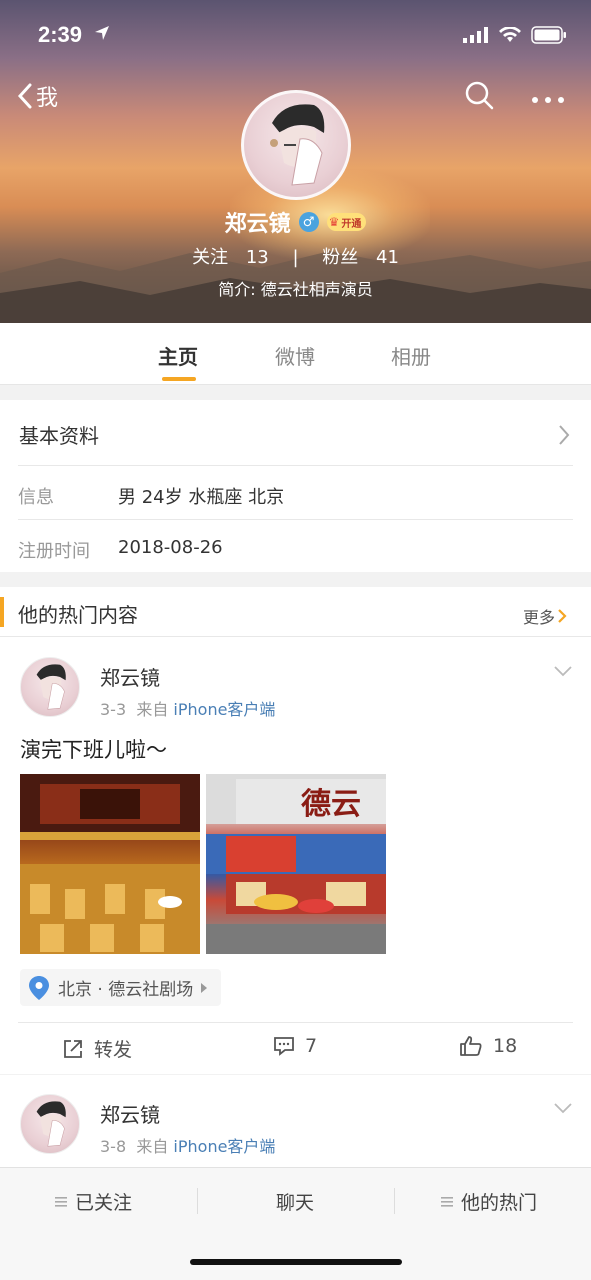 The height and width of the screenshot is (1280, 591). I want to click on crown-icon: ♛, so click(334, 222).